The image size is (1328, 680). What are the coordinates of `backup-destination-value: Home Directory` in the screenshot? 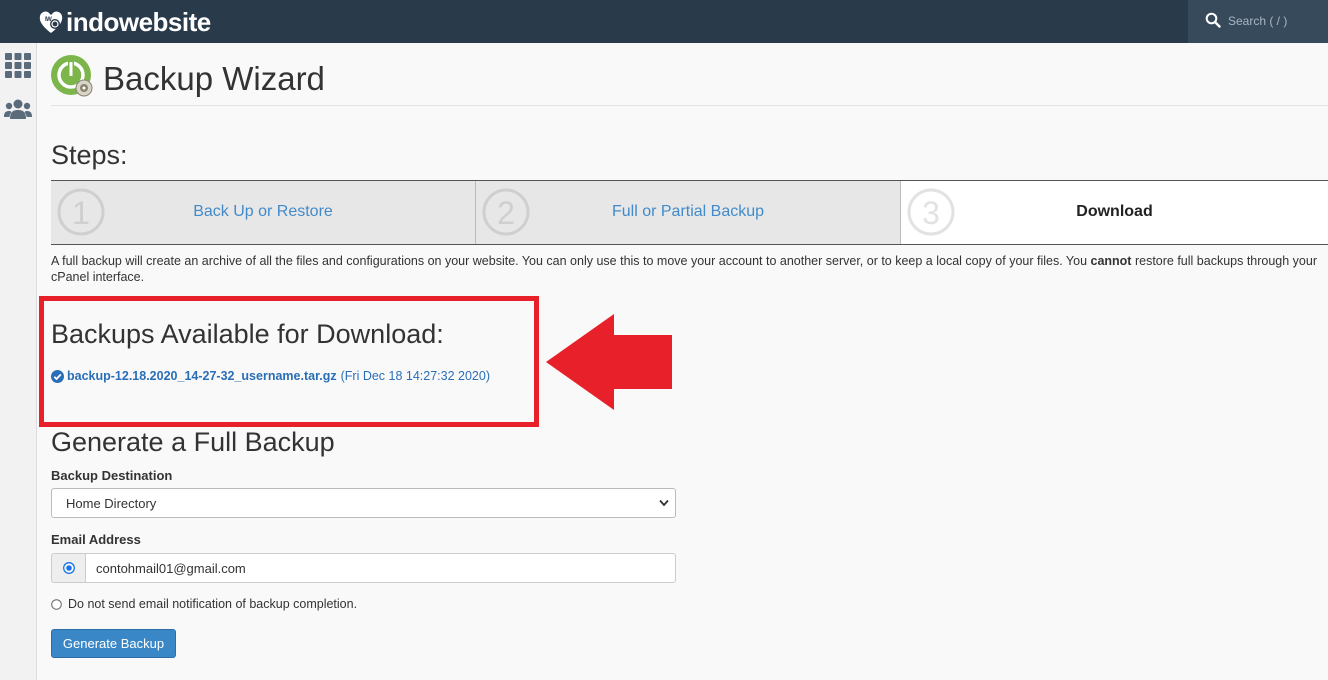 It's located at (111, 503).